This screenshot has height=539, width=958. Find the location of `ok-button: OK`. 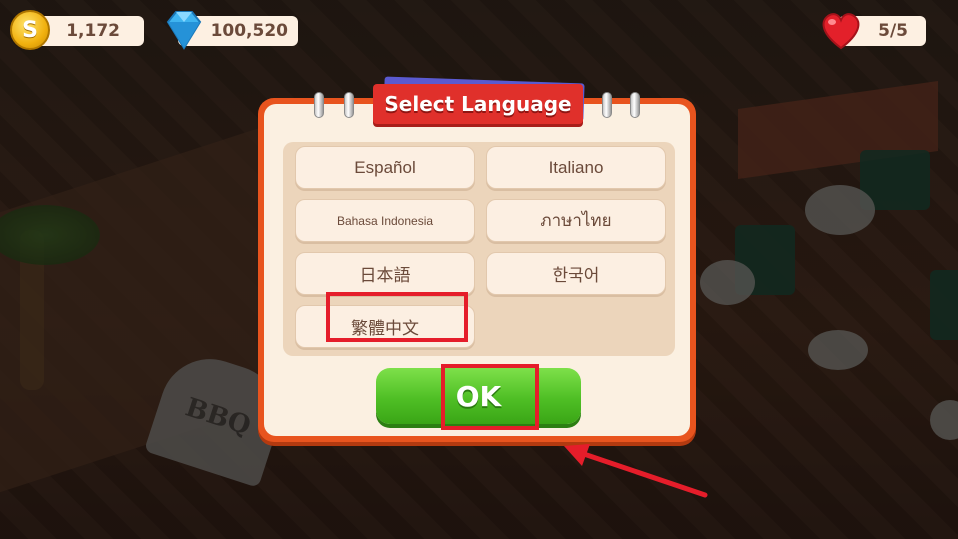

ok-button: OK is located at coordinates (478, 396).